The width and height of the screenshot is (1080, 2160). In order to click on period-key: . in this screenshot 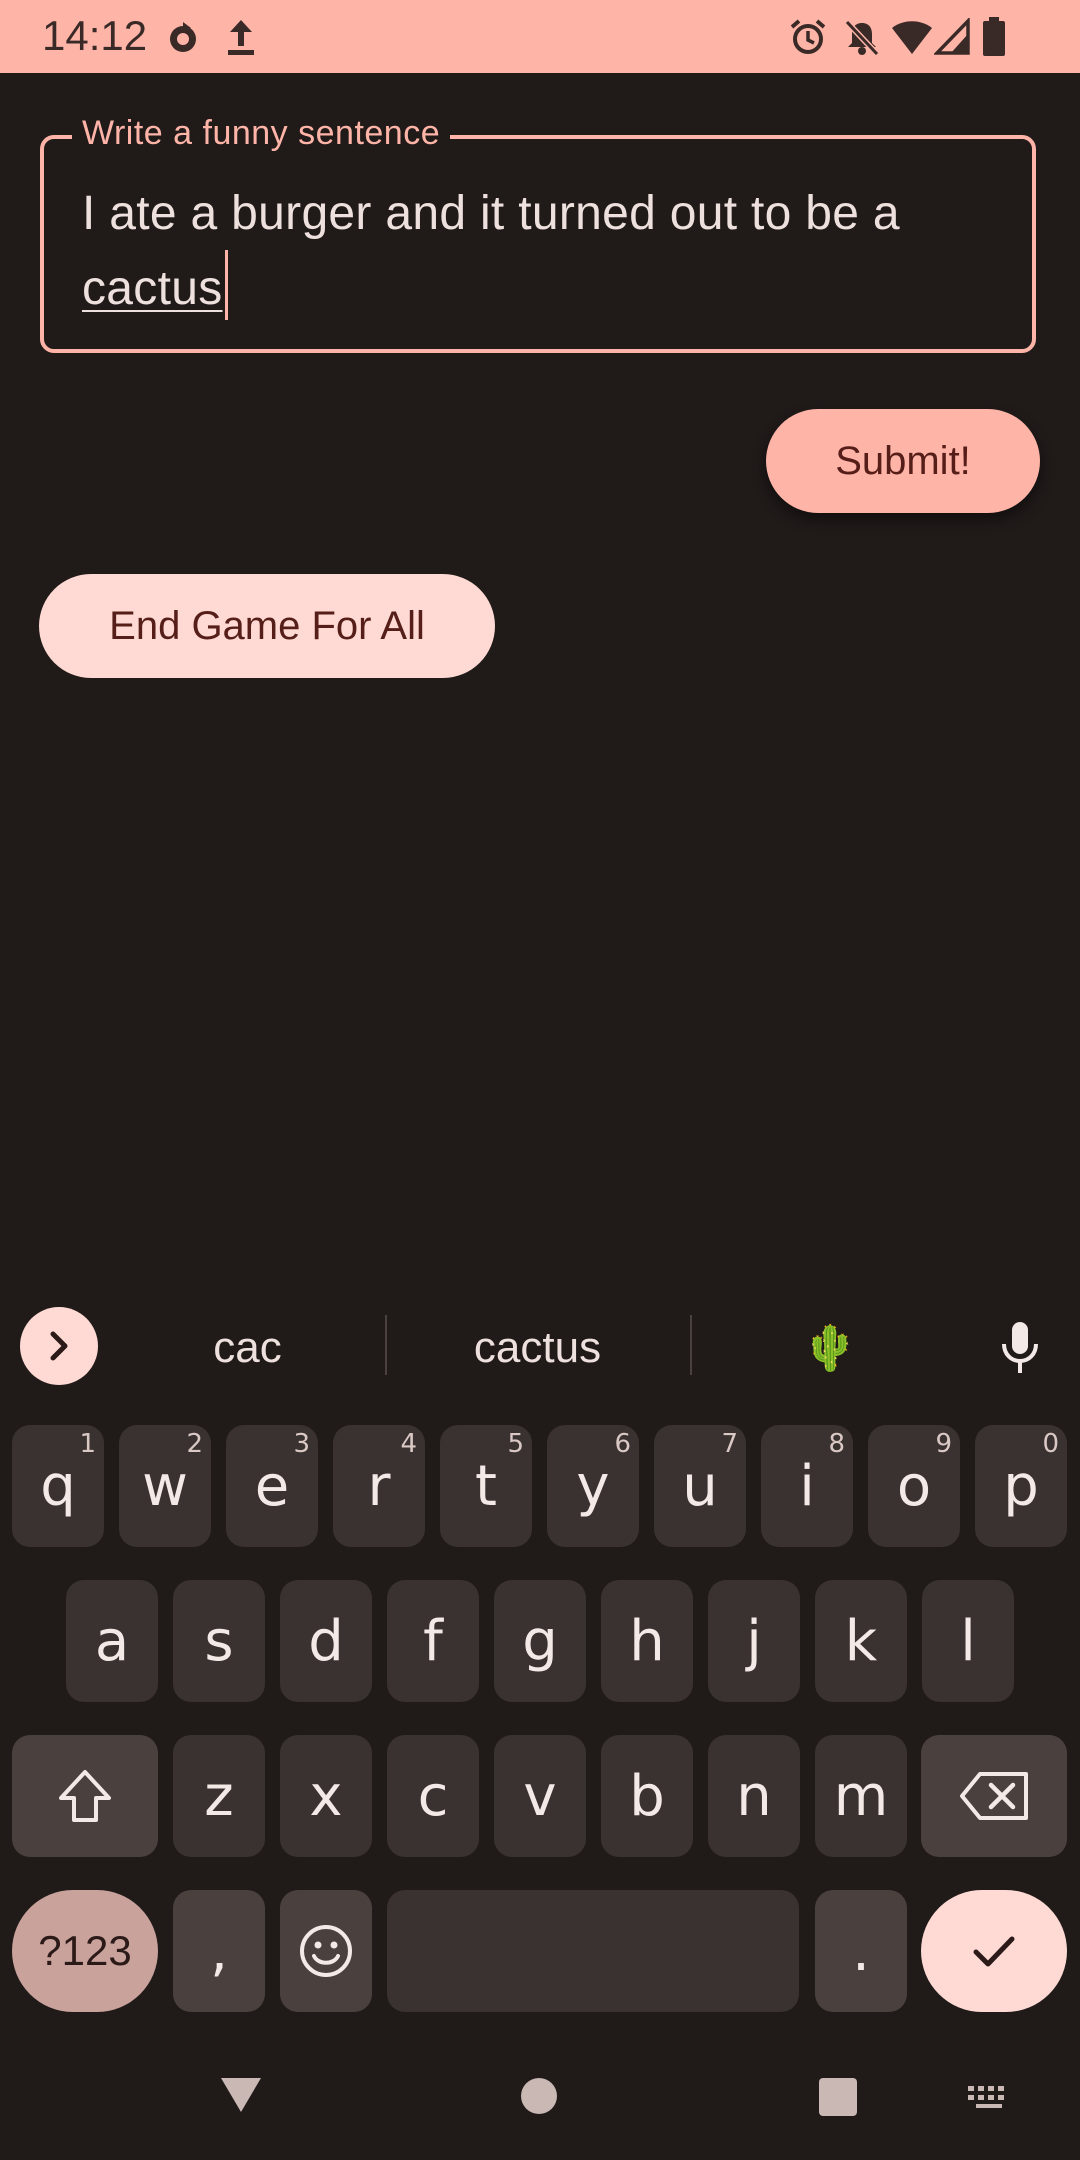, I will do `click(861, 1951)`.